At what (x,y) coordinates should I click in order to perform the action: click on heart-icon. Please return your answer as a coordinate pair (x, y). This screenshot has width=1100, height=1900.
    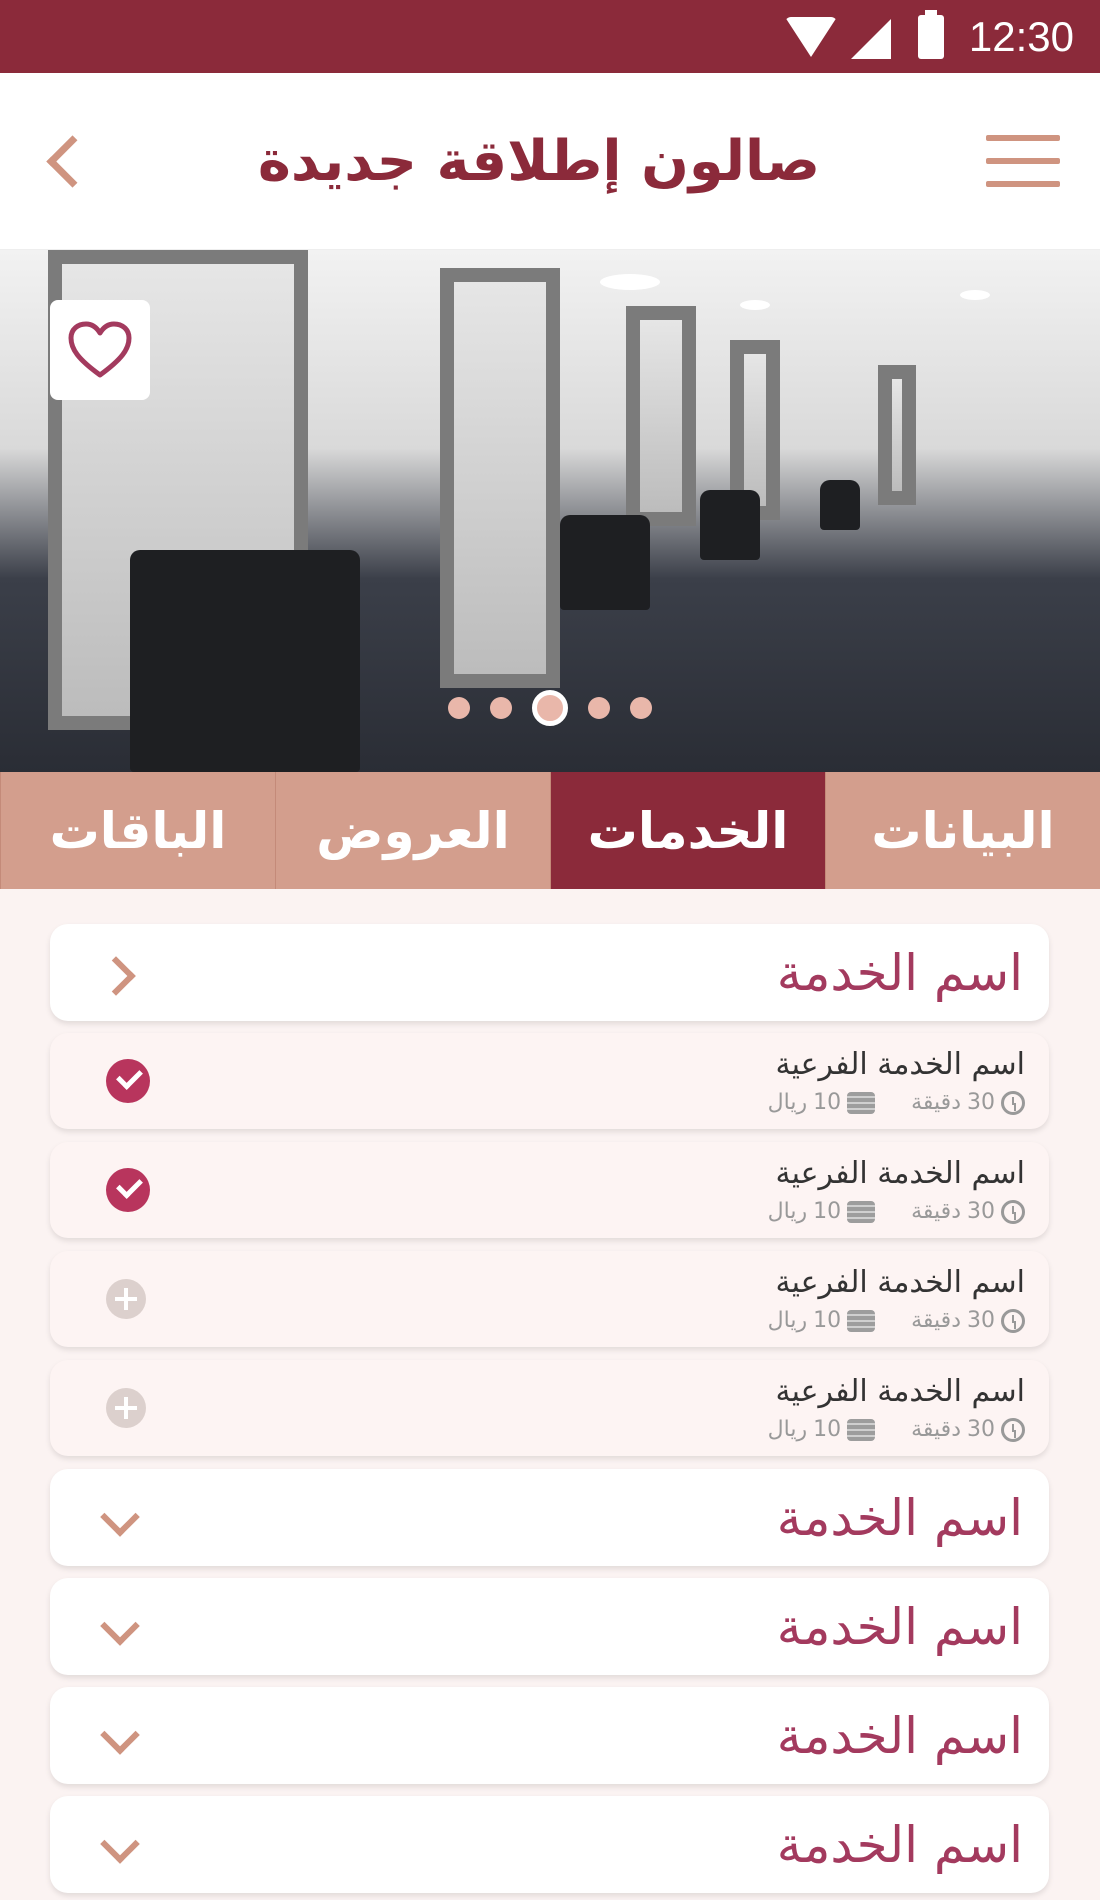
    Looking at the image, I should click on (100, 349).